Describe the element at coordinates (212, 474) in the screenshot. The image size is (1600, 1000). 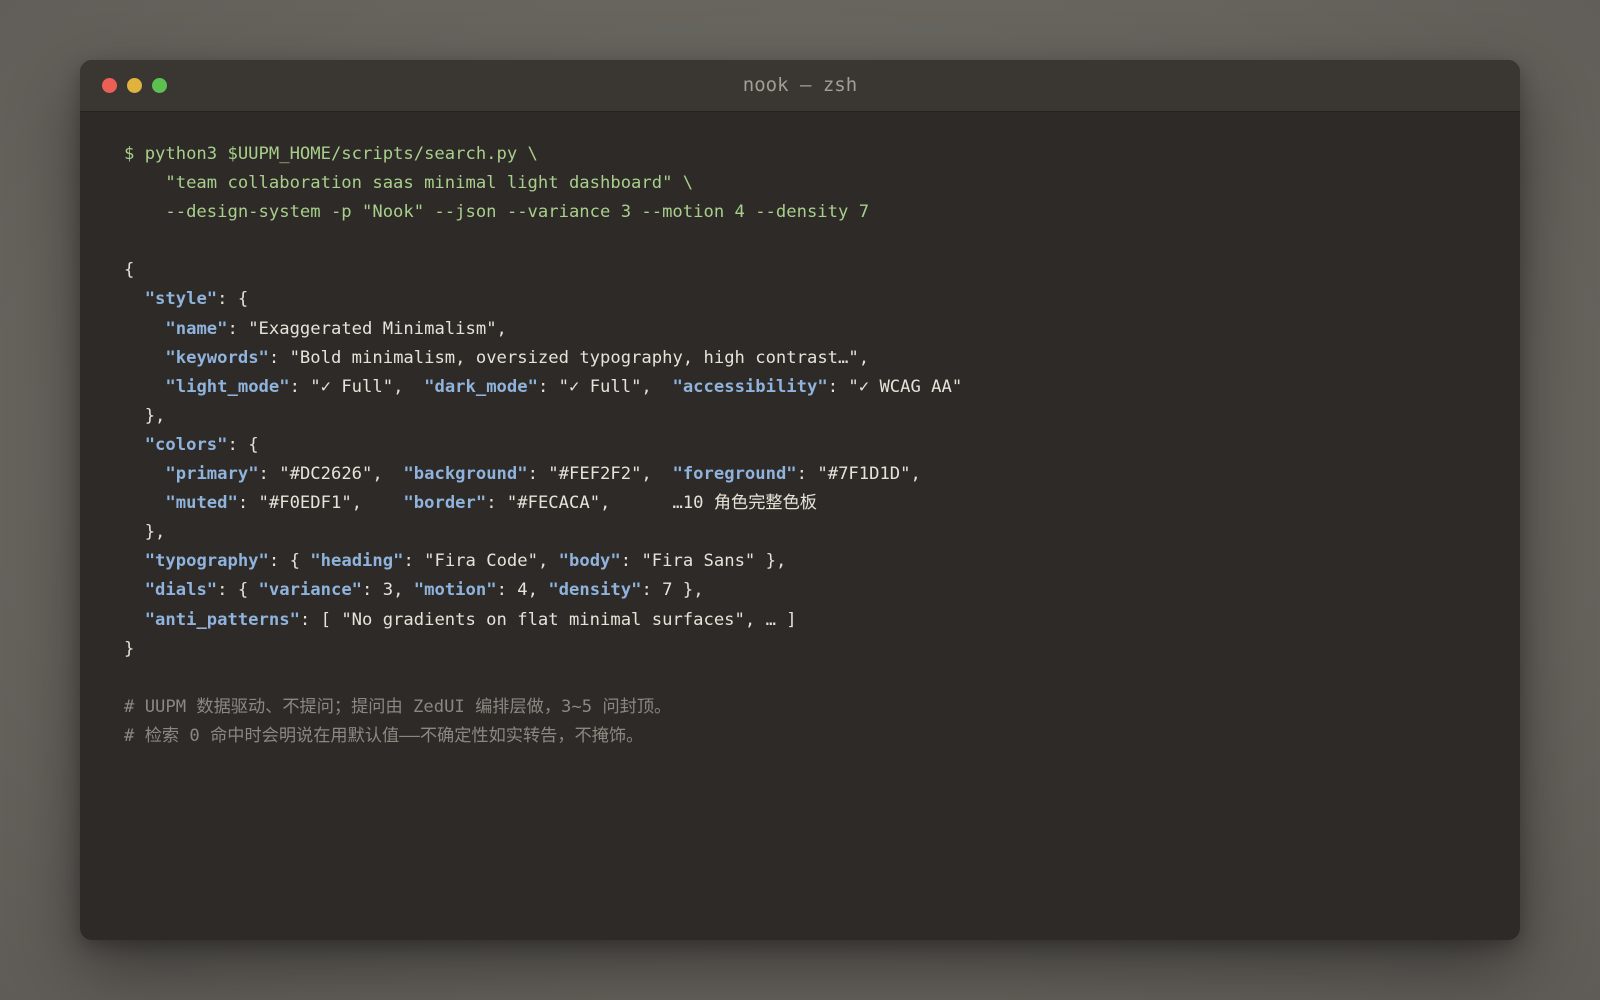
I see `json-key-primary: "primary"` at that location.